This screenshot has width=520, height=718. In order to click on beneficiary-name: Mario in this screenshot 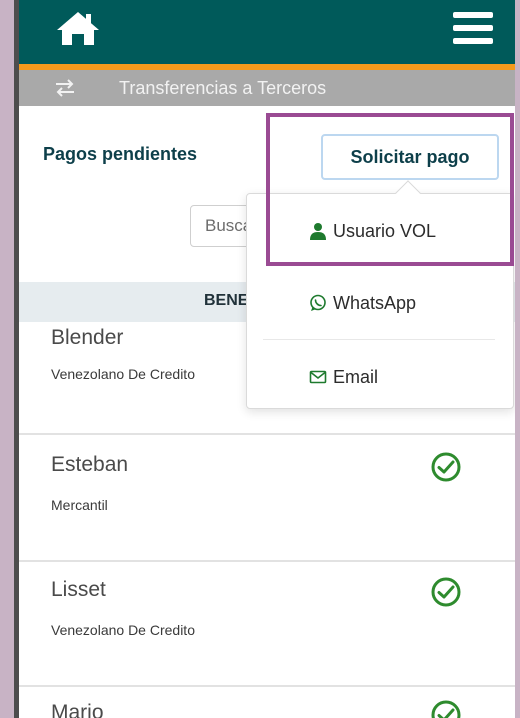, I will do `click(77, 709)`.